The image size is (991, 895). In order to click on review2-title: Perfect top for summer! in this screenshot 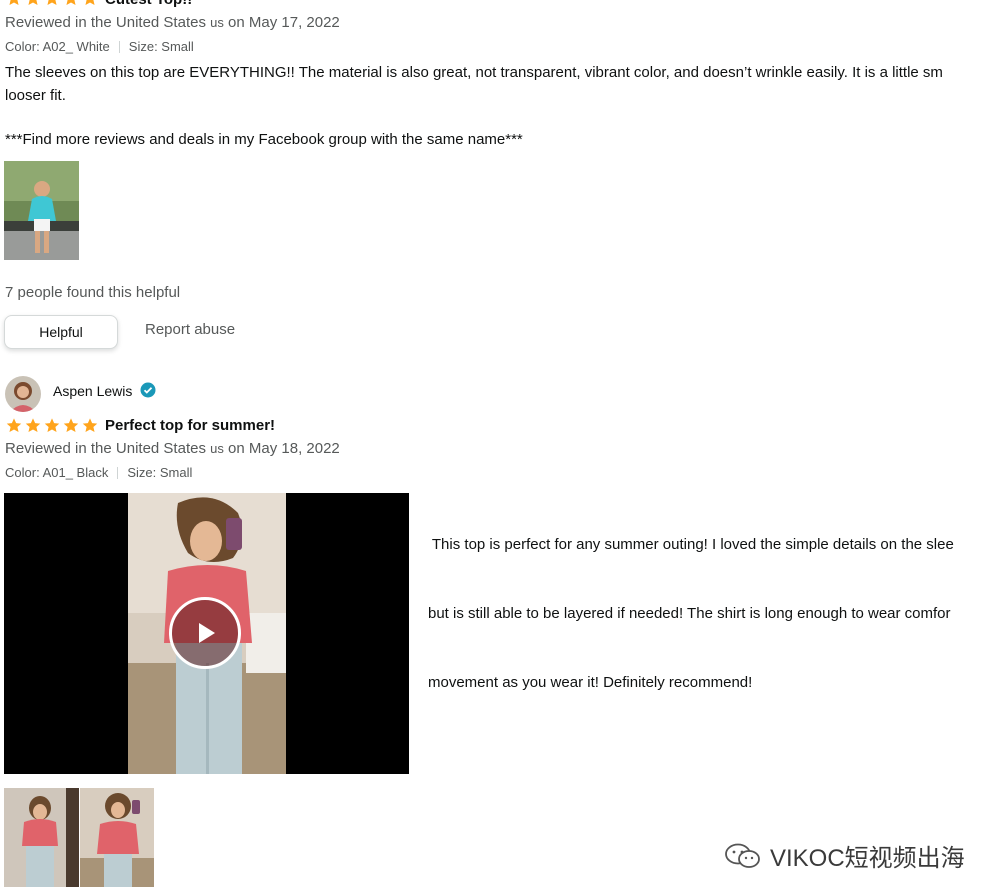, I will do `click(190, 425)`.